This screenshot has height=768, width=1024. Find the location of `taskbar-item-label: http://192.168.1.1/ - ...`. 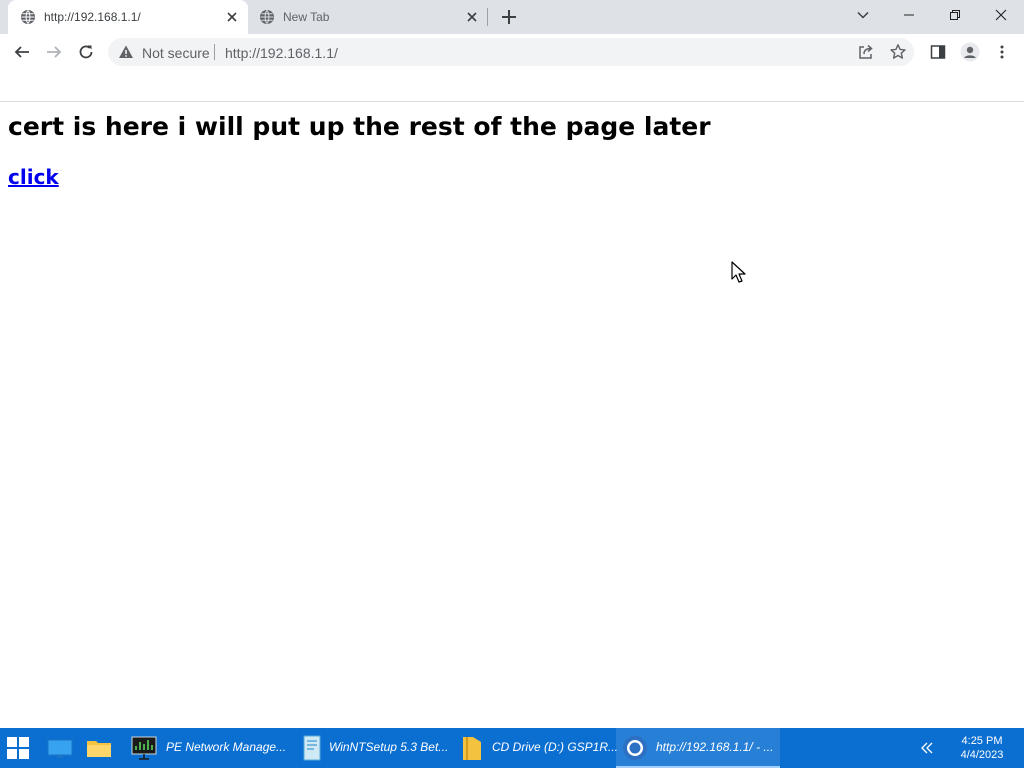

taskbar-item-label: http://192.168.1.1/ - ... is located at coordinates (715, 747).